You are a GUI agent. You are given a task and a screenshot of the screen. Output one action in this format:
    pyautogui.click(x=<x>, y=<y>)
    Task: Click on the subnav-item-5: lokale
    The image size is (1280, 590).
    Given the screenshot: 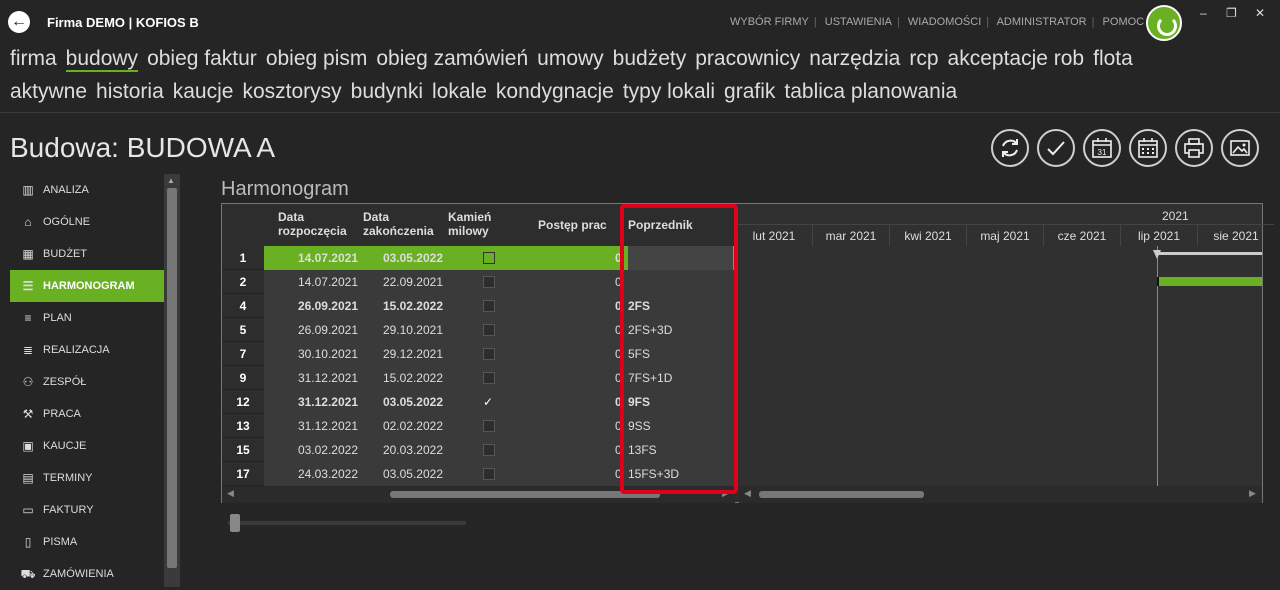 What is the action you would take?
    pyautogui.click(x=459, y=91)
    